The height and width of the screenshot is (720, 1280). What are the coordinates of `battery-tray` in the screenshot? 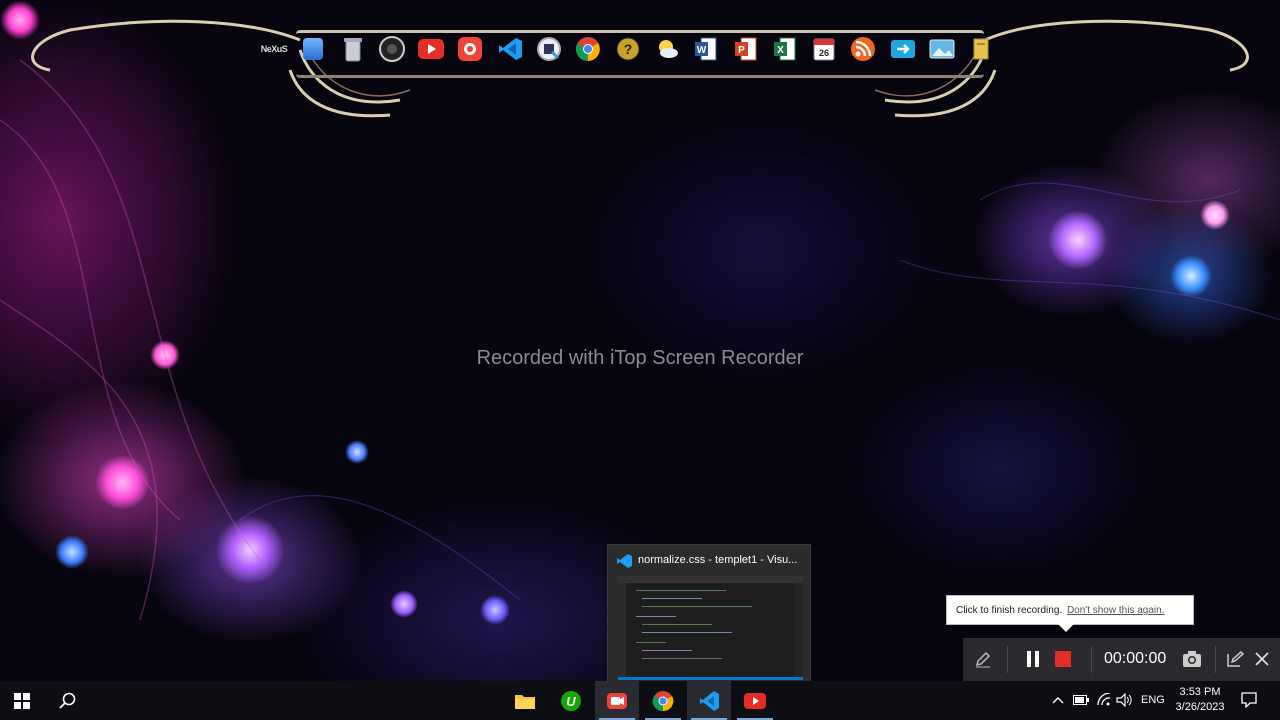 It's located at (1081, 700).